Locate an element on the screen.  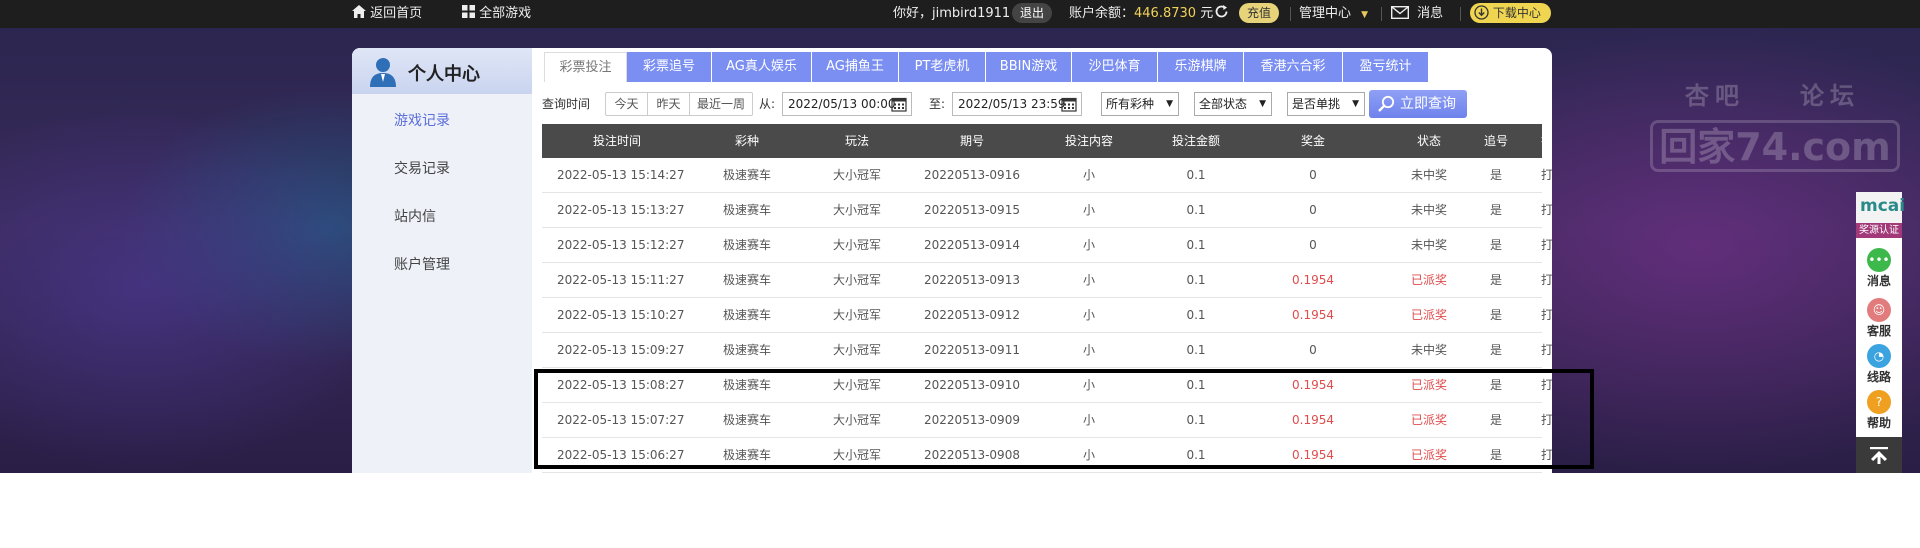
manage-center-menu: 管理中心 ▼ is located at coordinates (1333, 14).